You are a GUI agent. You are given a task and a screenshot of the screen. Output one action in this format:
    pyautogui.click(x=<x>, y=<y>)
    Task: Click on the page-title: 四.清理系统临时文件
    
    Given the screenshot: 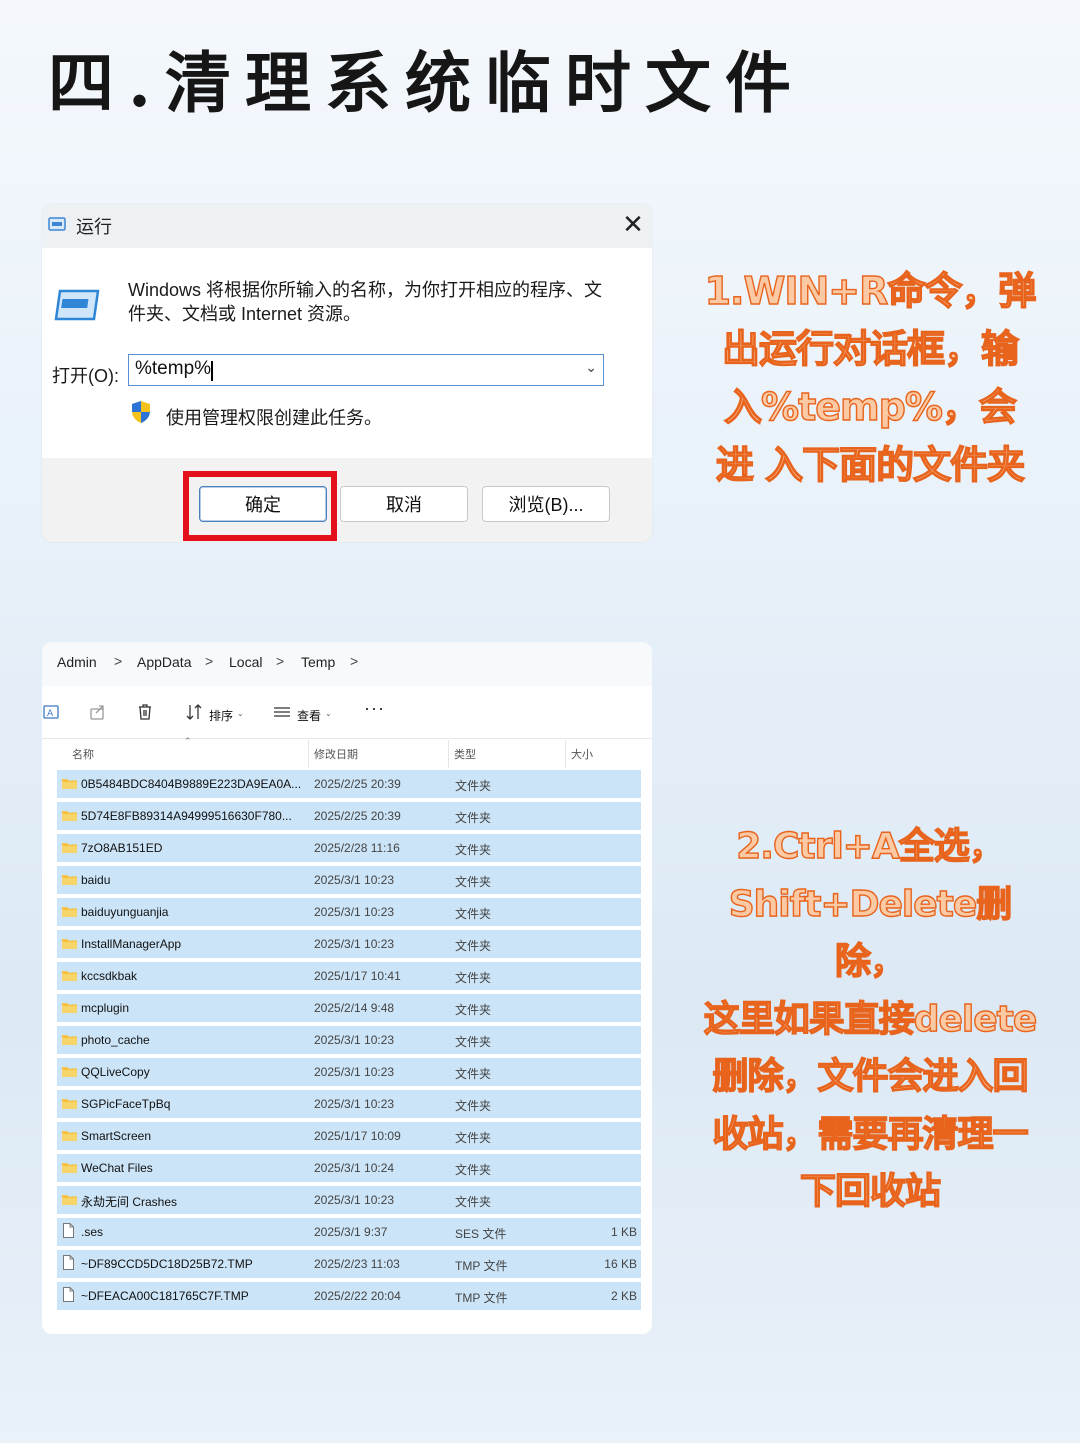 What is the action you would take?
    pyautogui.click(x=426, y=83)
    